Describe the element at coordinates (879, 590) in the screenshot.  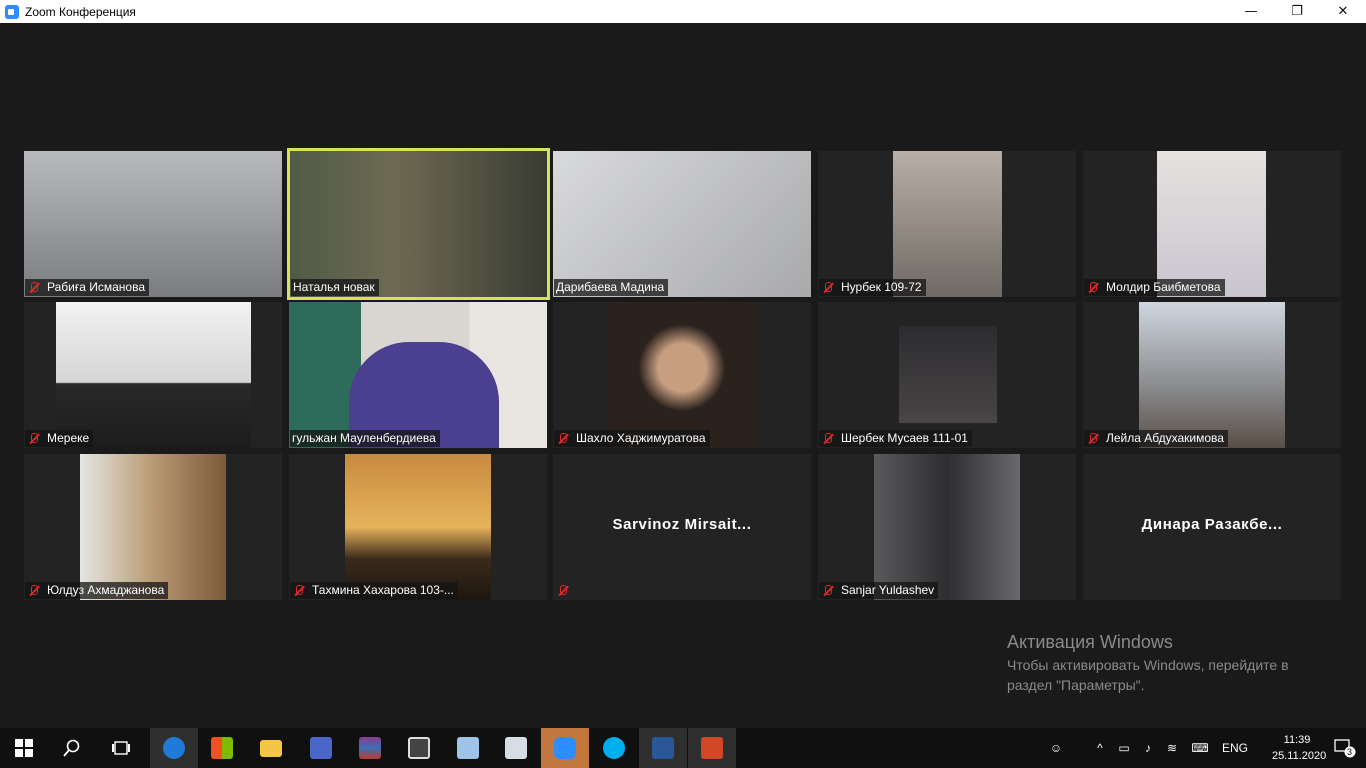
I see `participant-label: Sanjar Yuldashev` at that location.